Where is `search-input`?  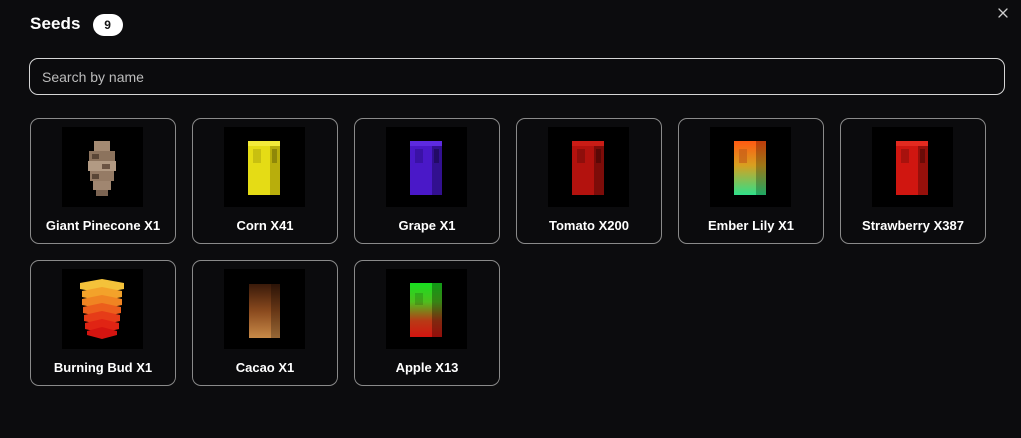
search-input is located at coordinates (517, 76).